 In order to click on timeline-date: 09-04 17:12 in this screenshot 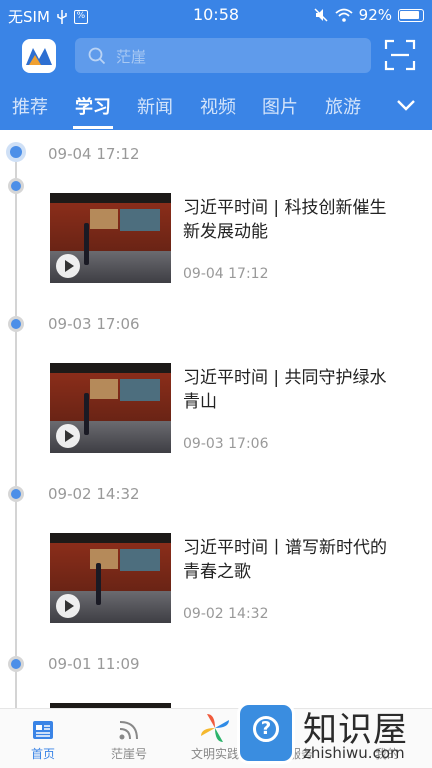, I will do `click(94, 154)`.